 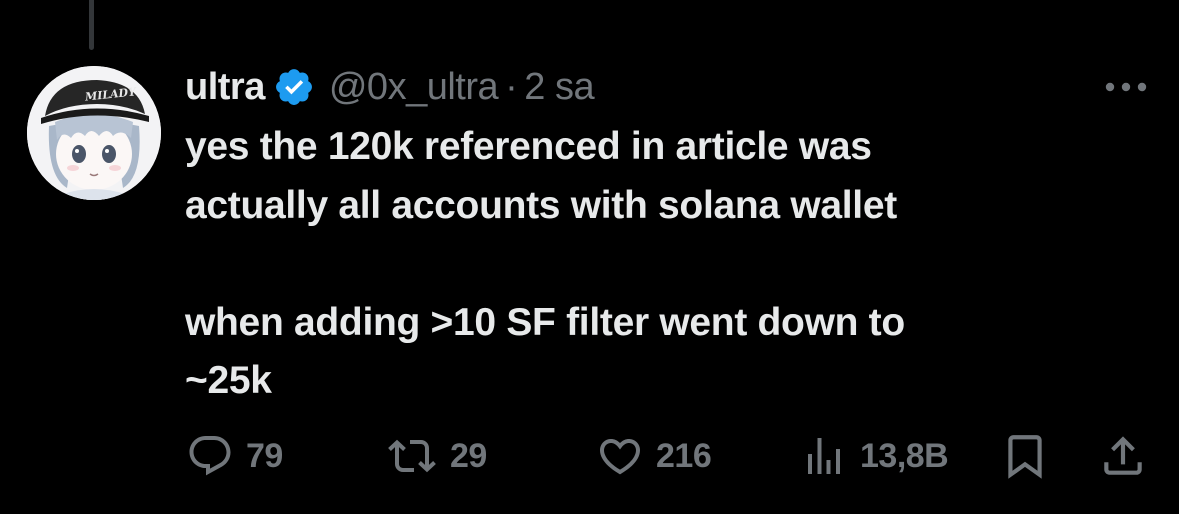 I want to click on retweet-button: 29, so click(x=436, y=456).